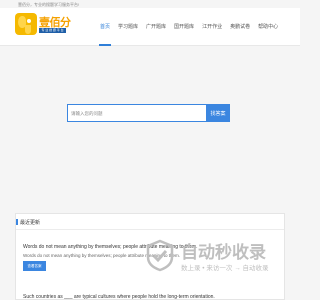 This screenshot has height=300, width=320. Describe the element at coordinates (137, 113) in the screenshot. I see `search-input` at that location.